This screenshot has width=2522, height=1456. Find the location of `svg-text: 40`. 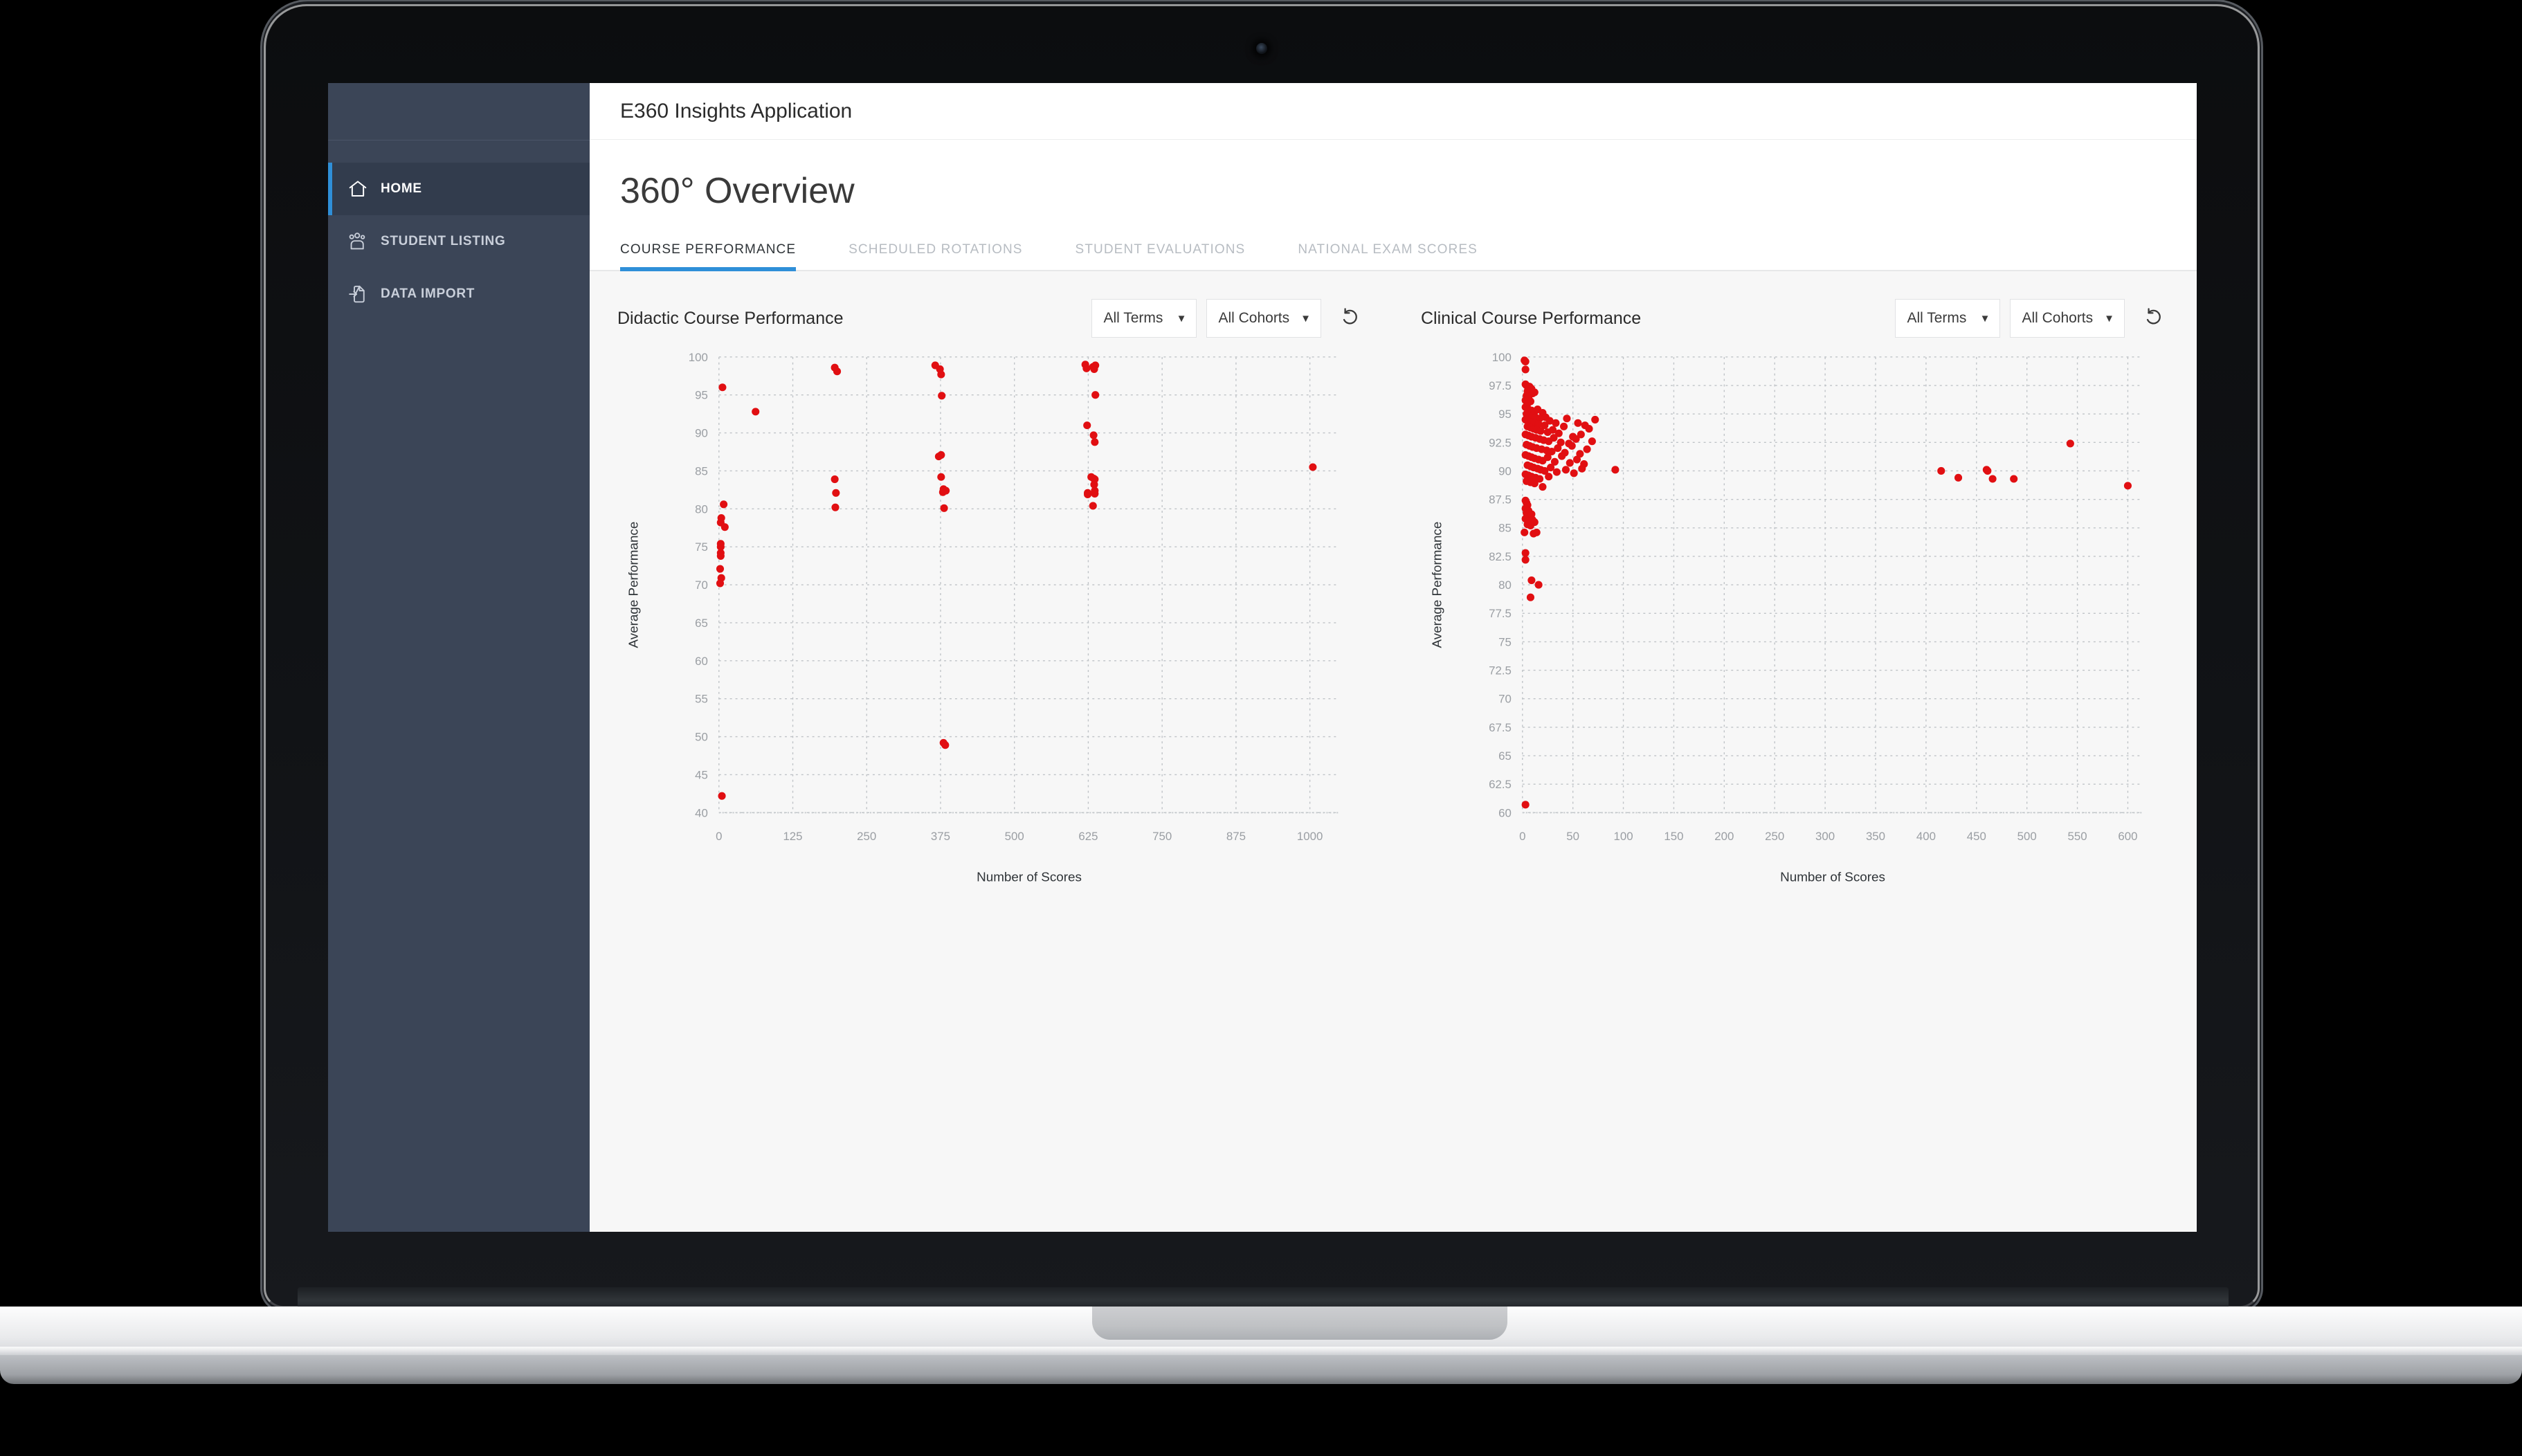

svg-text: 40 is located at coordinates (701, 813).